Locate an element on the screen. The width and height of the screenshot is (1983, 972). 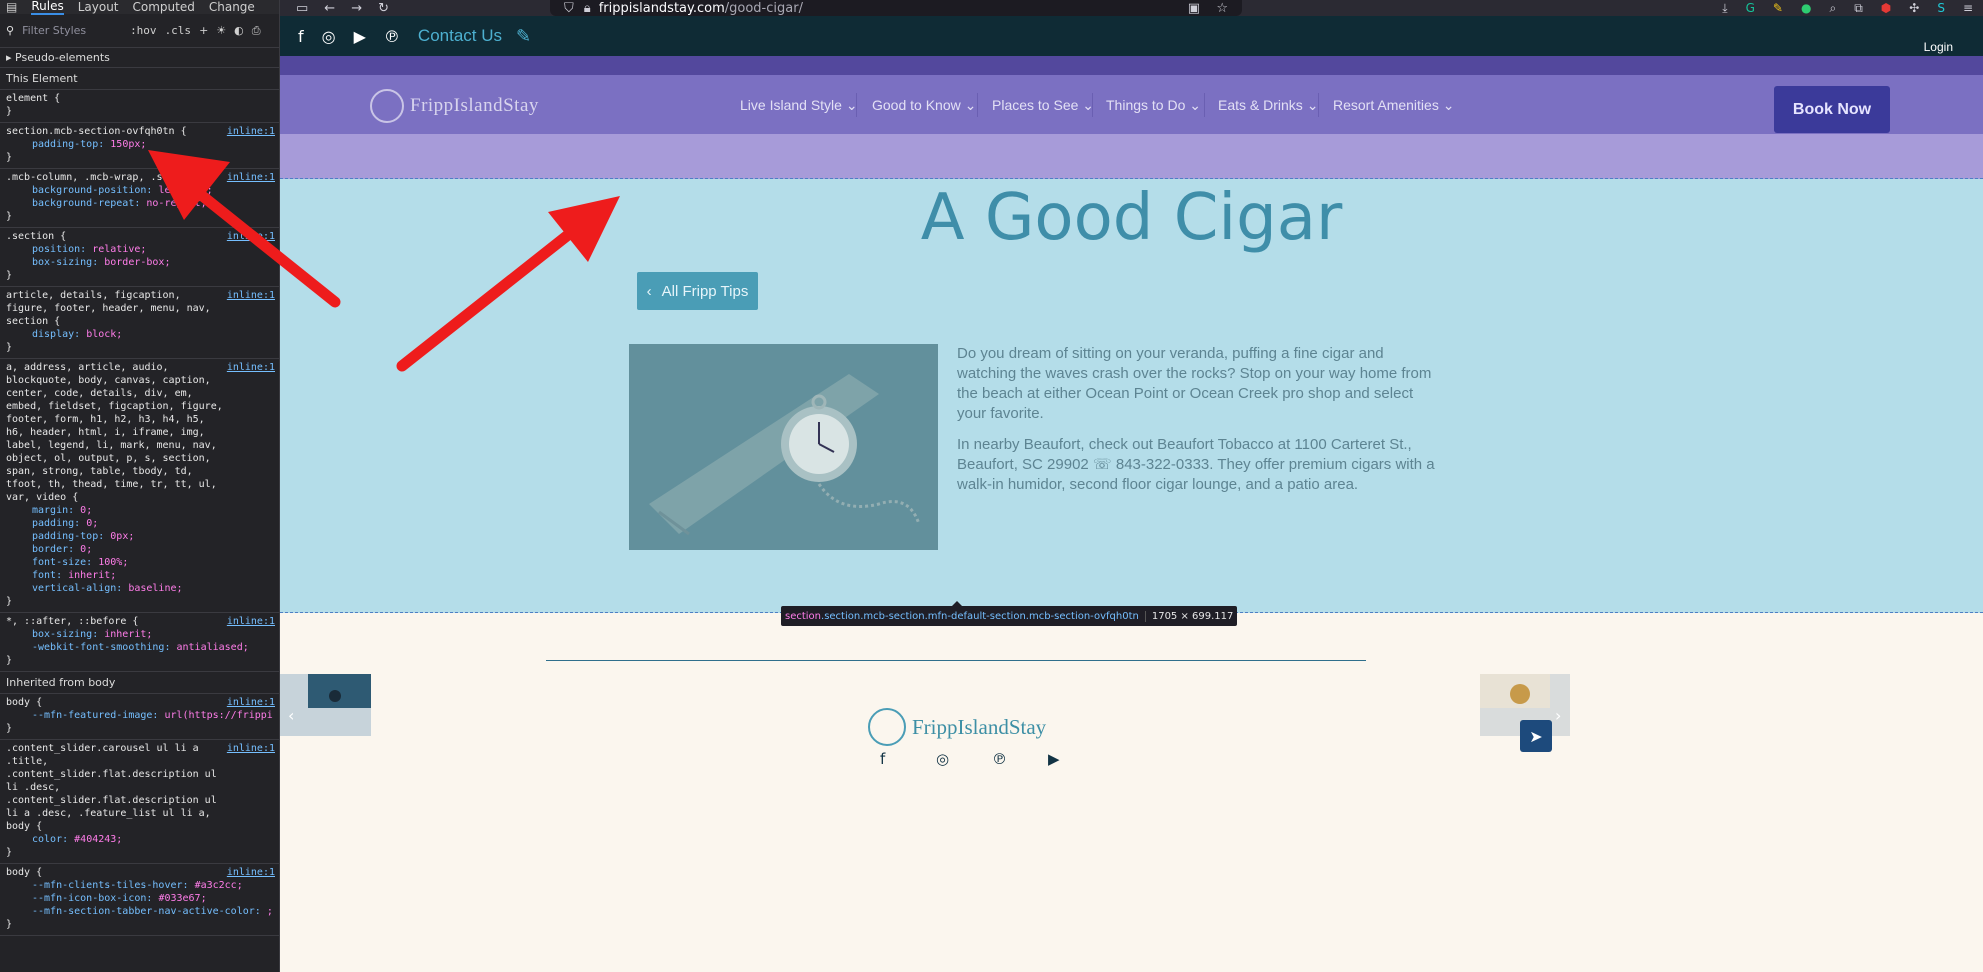
prev-arrow-icon: ‹ is located at coordinates (291, 715).